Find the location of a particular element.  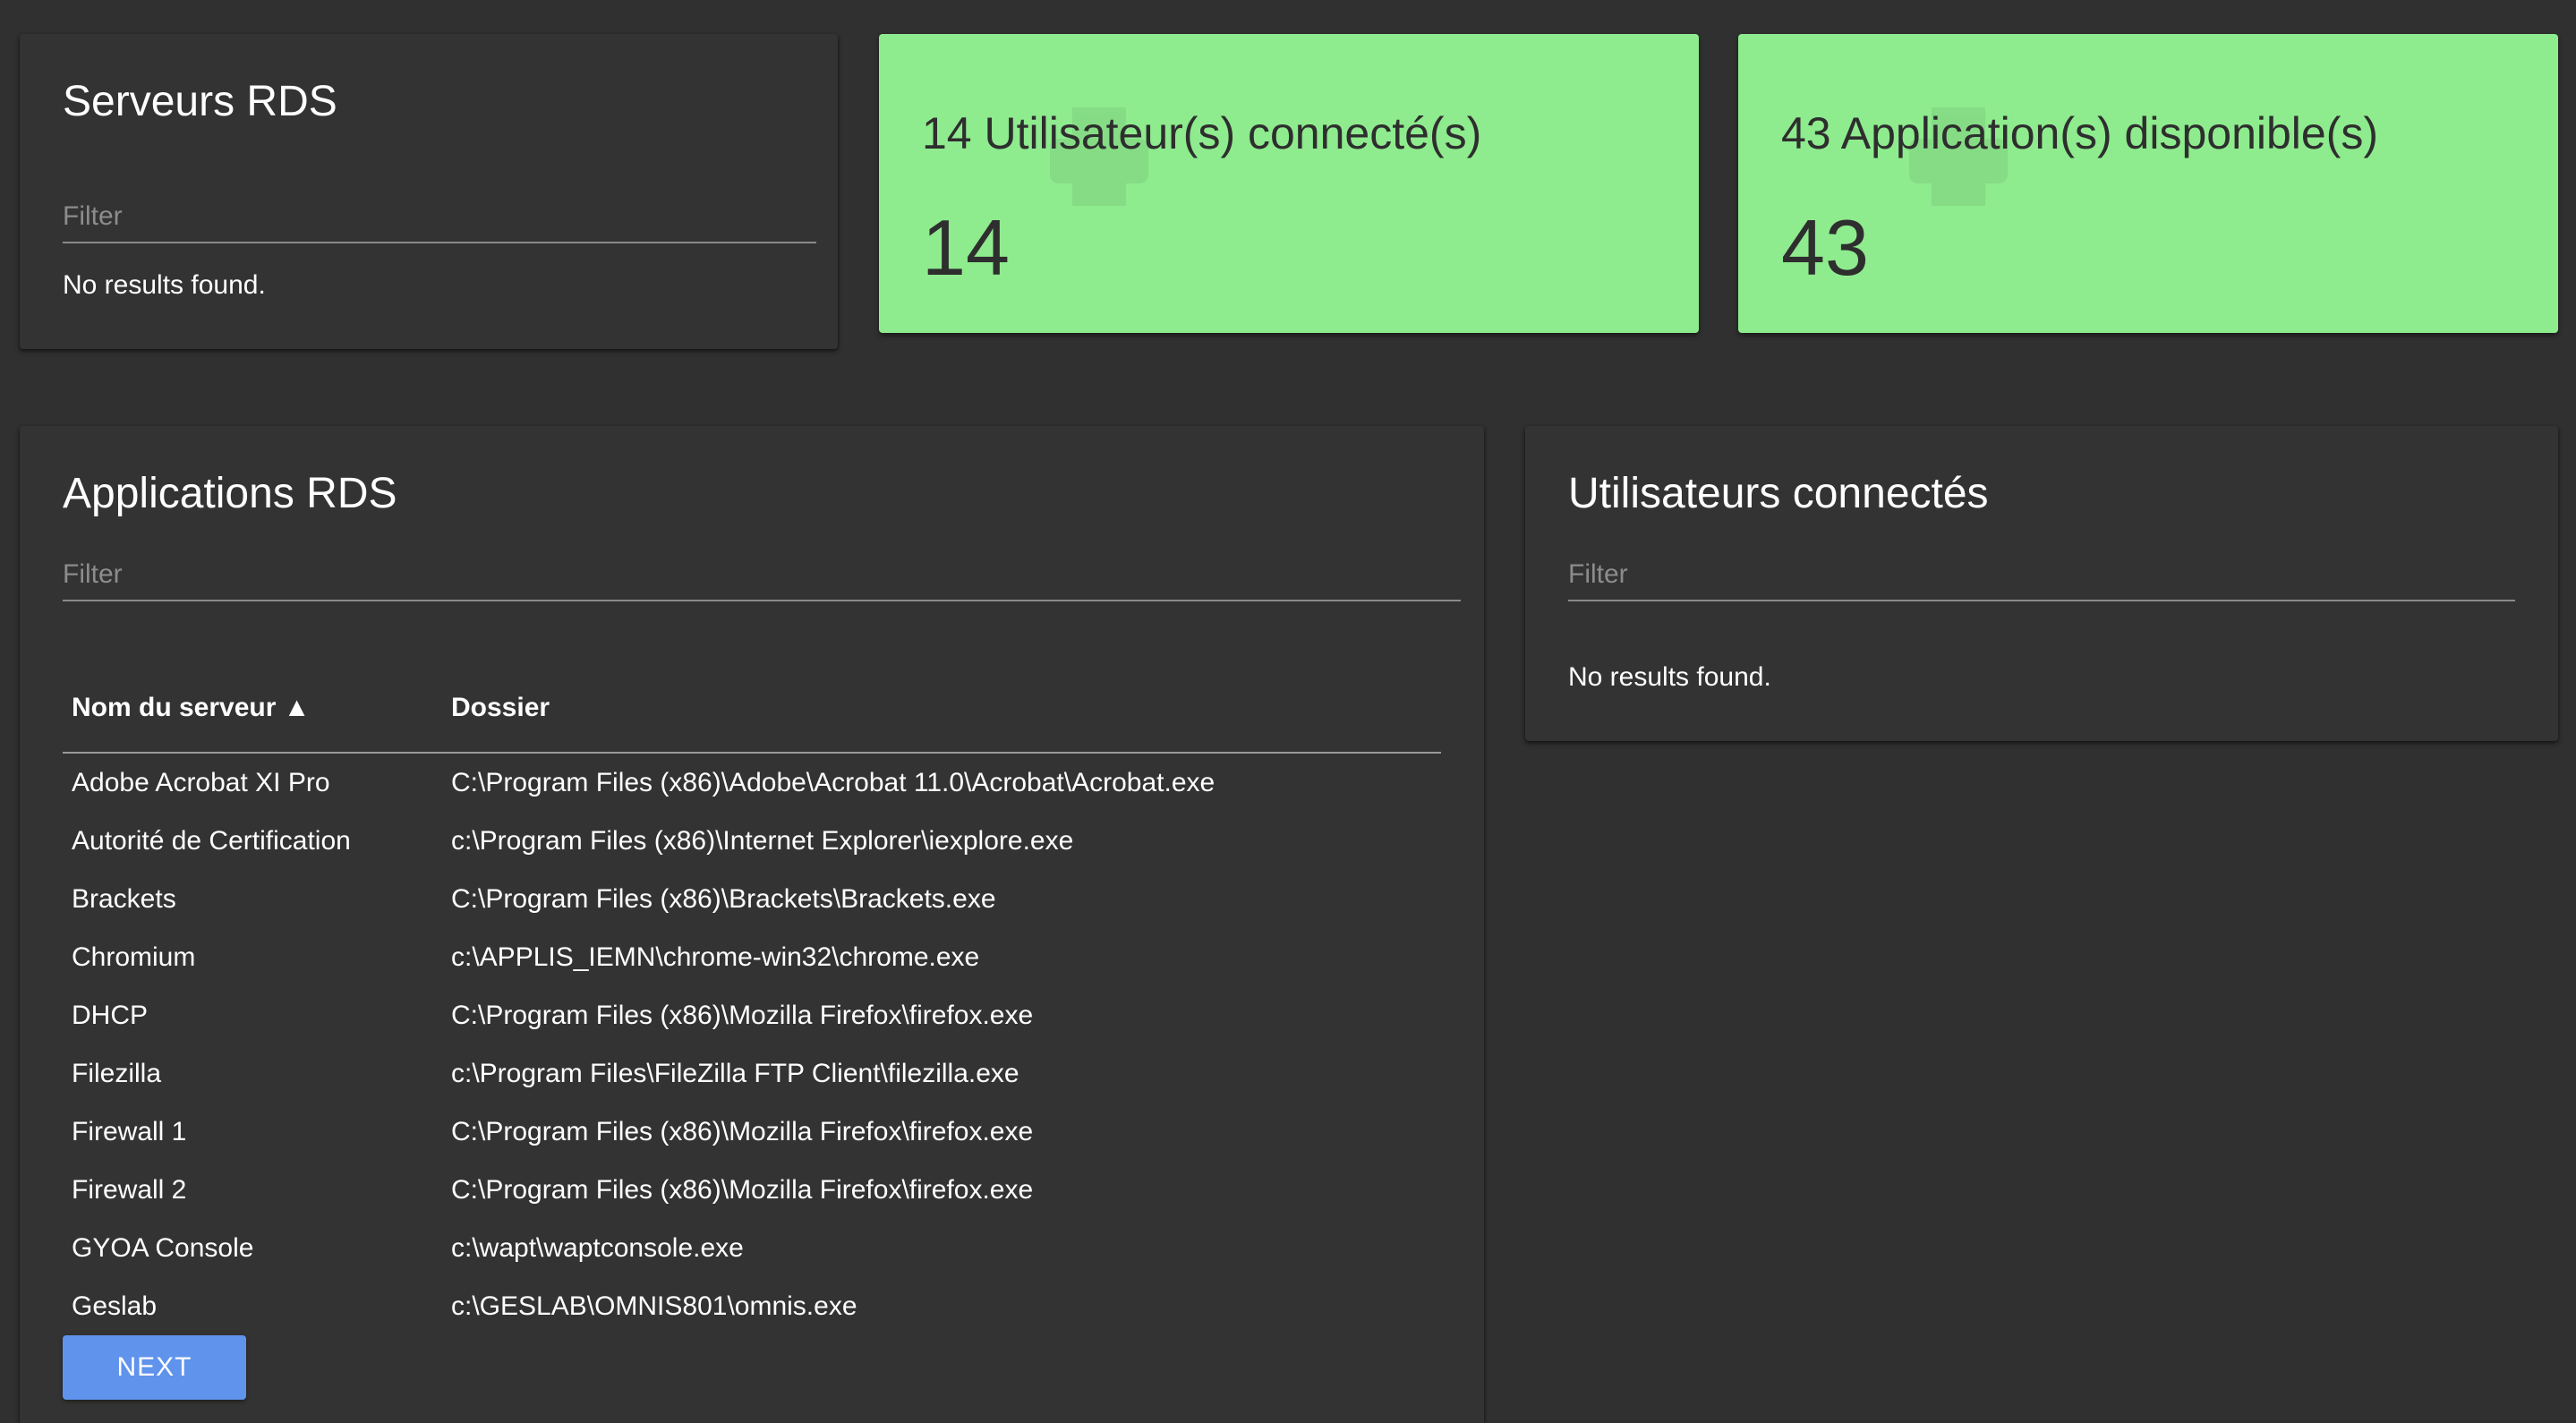

users-filter-wrap is located at coordinates (2041, 575).